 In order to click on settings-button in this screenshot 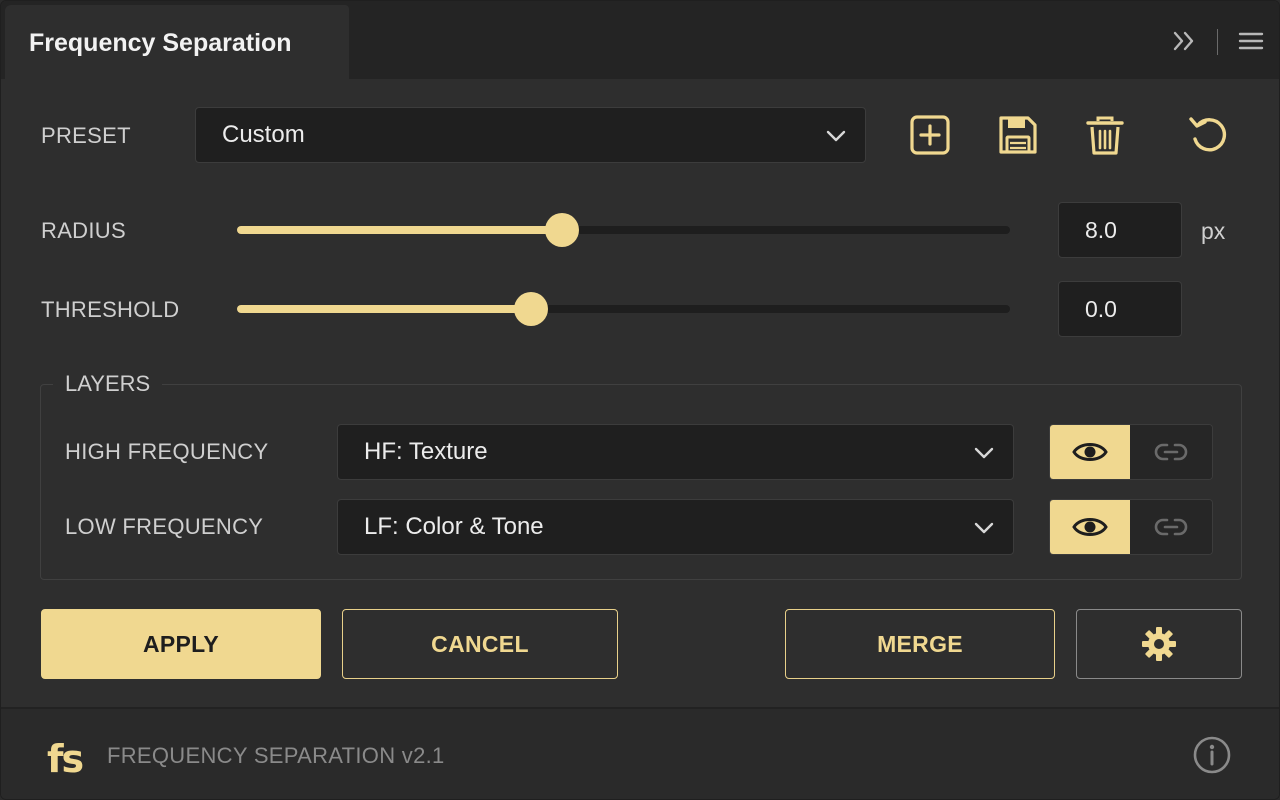, I will do `click(1159, 644)`.